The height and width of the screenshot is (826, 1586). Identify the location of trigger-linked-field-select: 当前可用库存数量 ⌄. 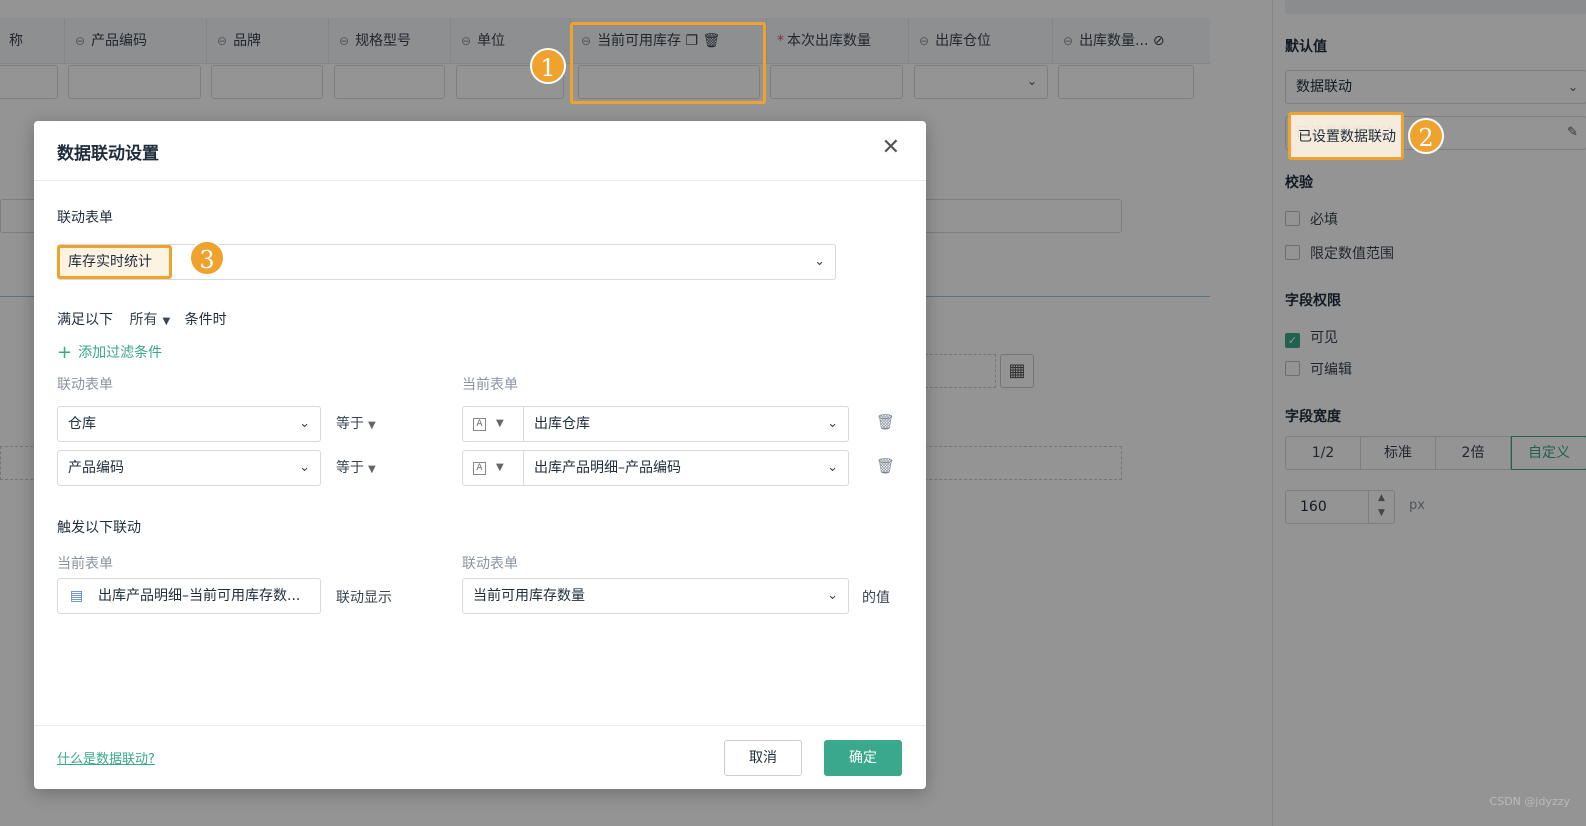
(655, 596).